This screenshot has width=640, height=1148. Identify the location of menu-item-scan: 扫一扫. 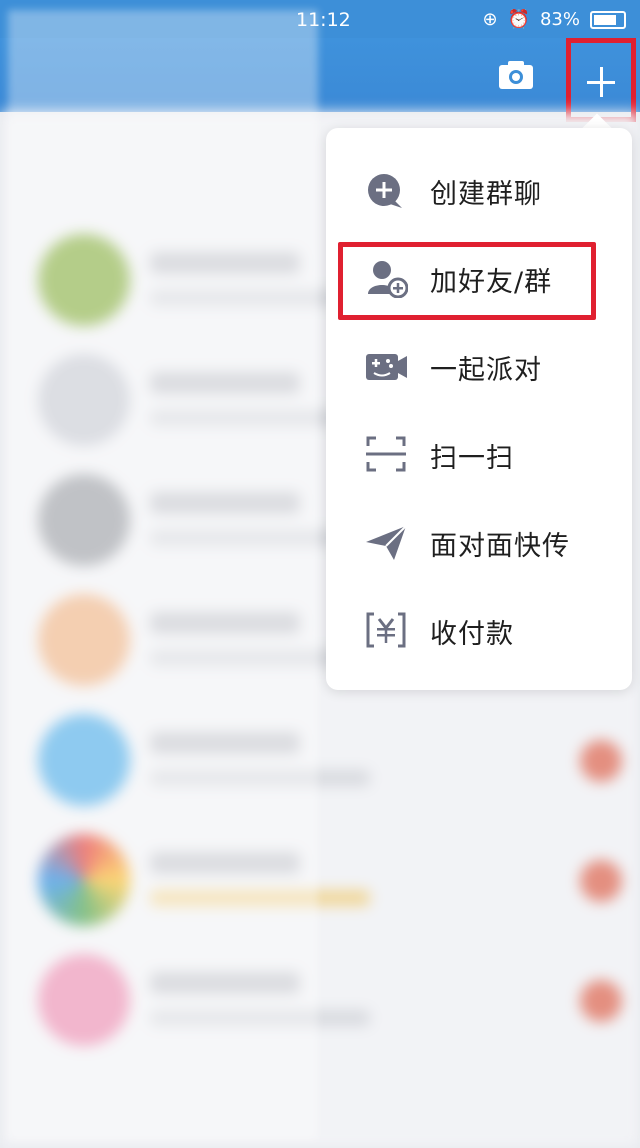
(479, 454).